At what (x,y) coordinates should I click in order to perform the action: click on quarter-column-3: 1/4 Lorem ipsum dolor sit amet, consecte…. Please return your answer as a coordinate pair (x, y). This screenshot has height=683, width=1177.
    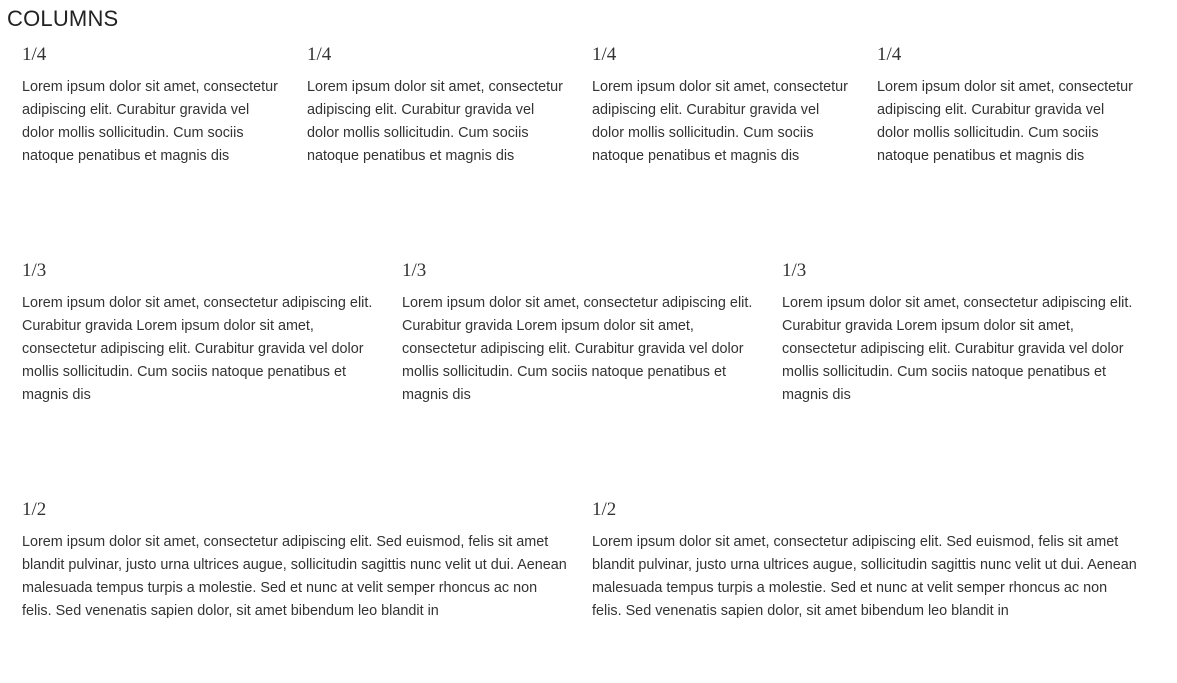
    Looking at the image, I should click on (723, 105).